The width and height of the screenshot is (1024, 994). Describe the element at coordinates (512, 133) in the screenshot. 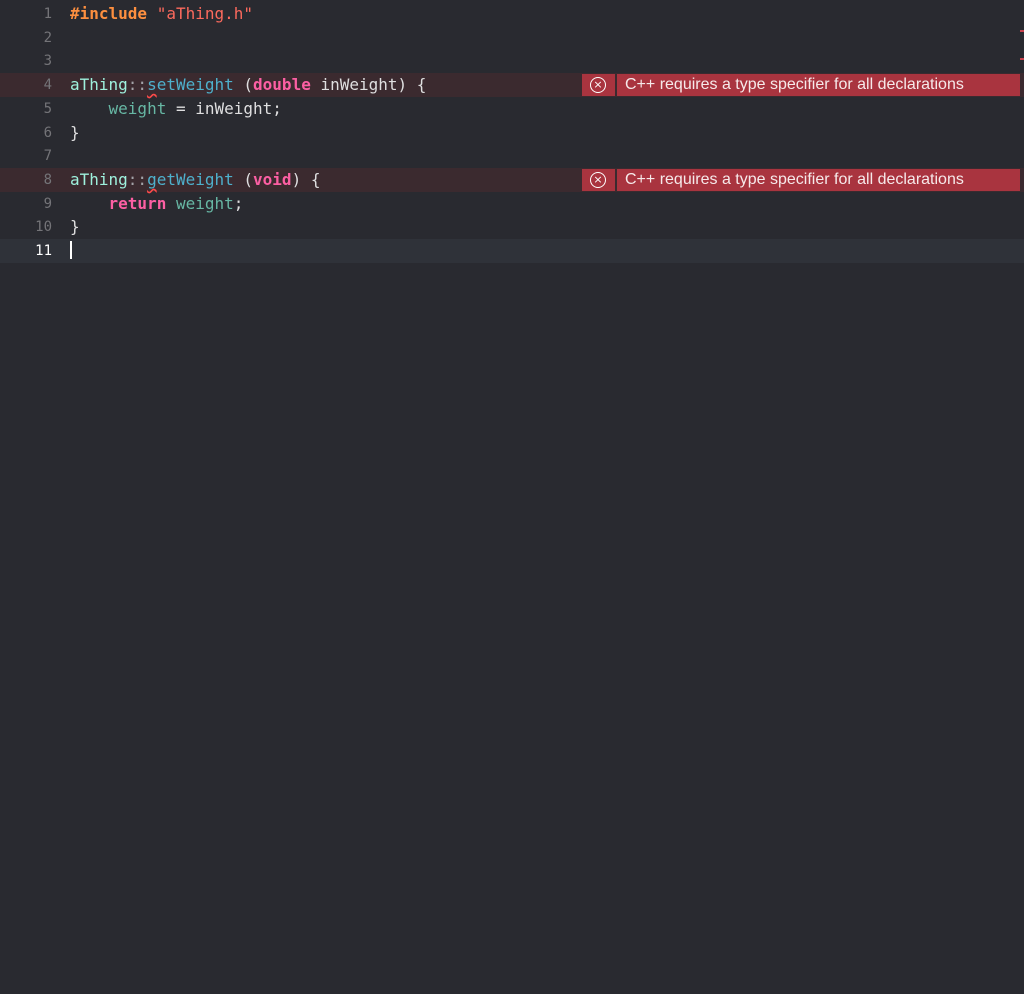

I see `code-line: 6}` at that location.